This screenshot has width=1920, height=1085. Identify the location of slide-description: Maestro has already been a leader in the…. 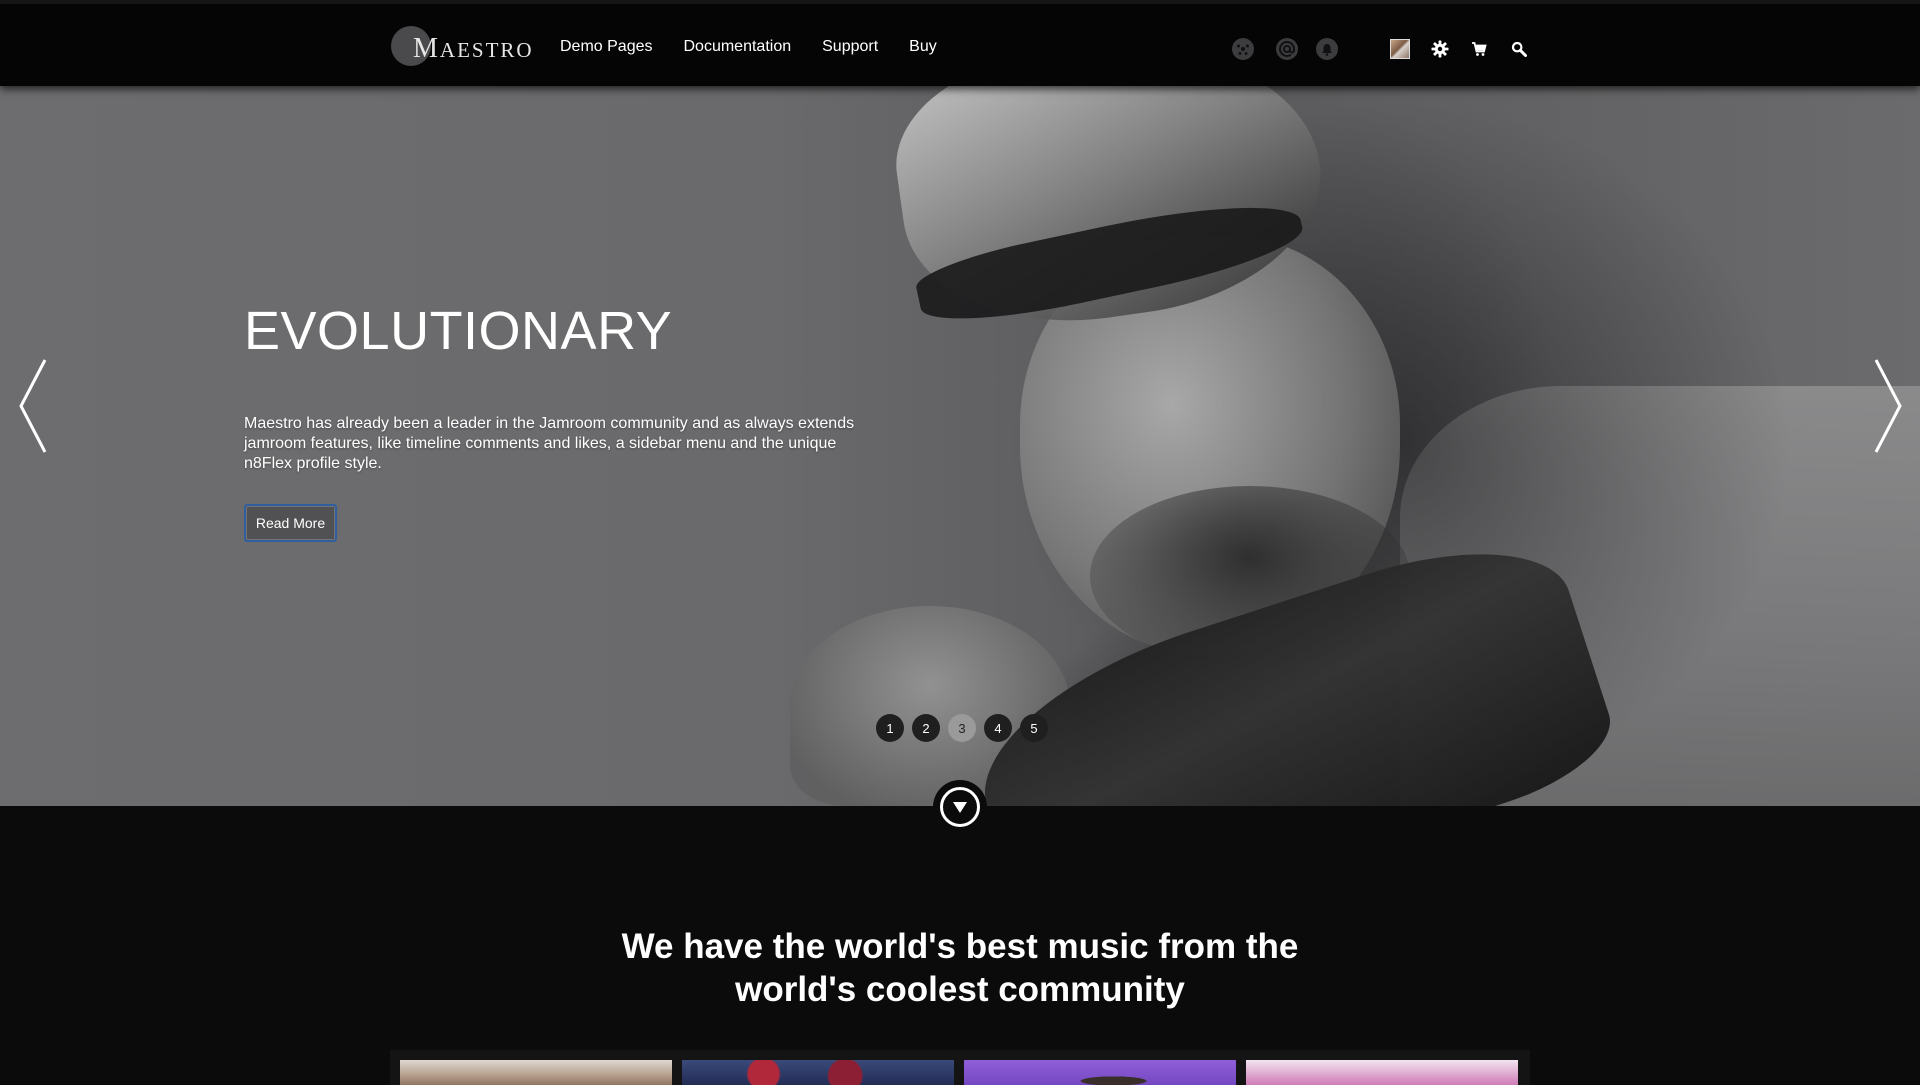
(549, 443).